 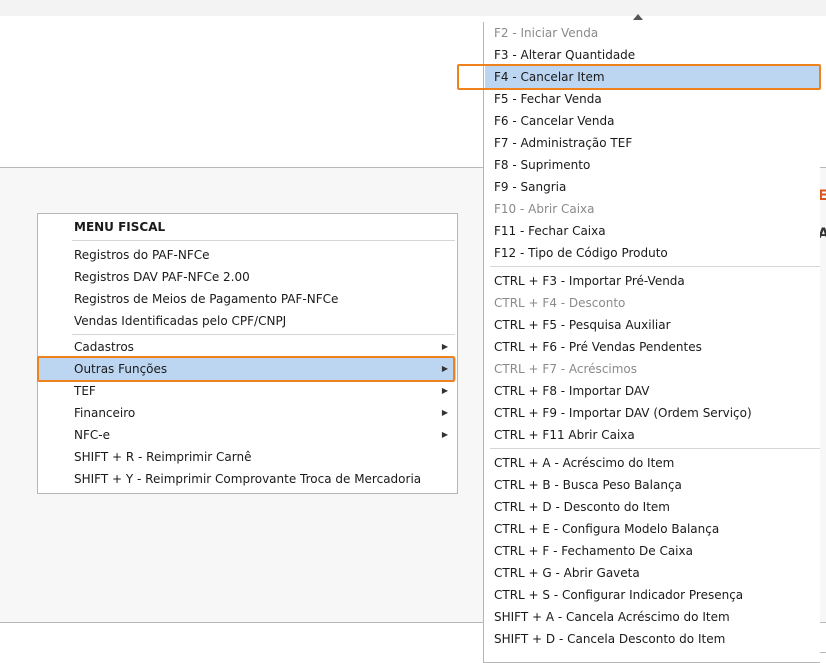 I want to click on submenu-item-shift-a-cancela-acrescimo-do-item: SHIFT + A - Cancela Acréscimo do Item, so click(x=652, y=617).